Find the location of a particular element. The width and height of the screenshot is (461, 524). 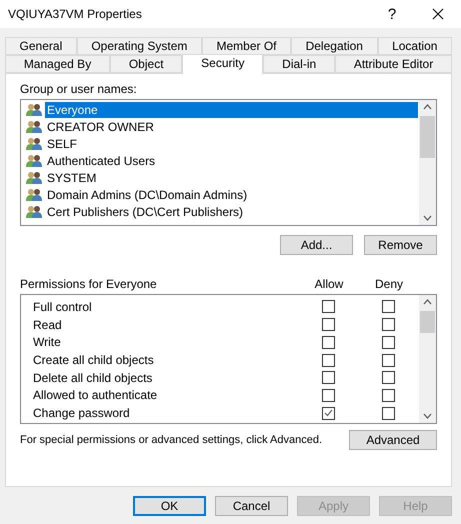

group-item: Cert Publishers (DC\Cert Publishers) is located at coordinates (145, 212).